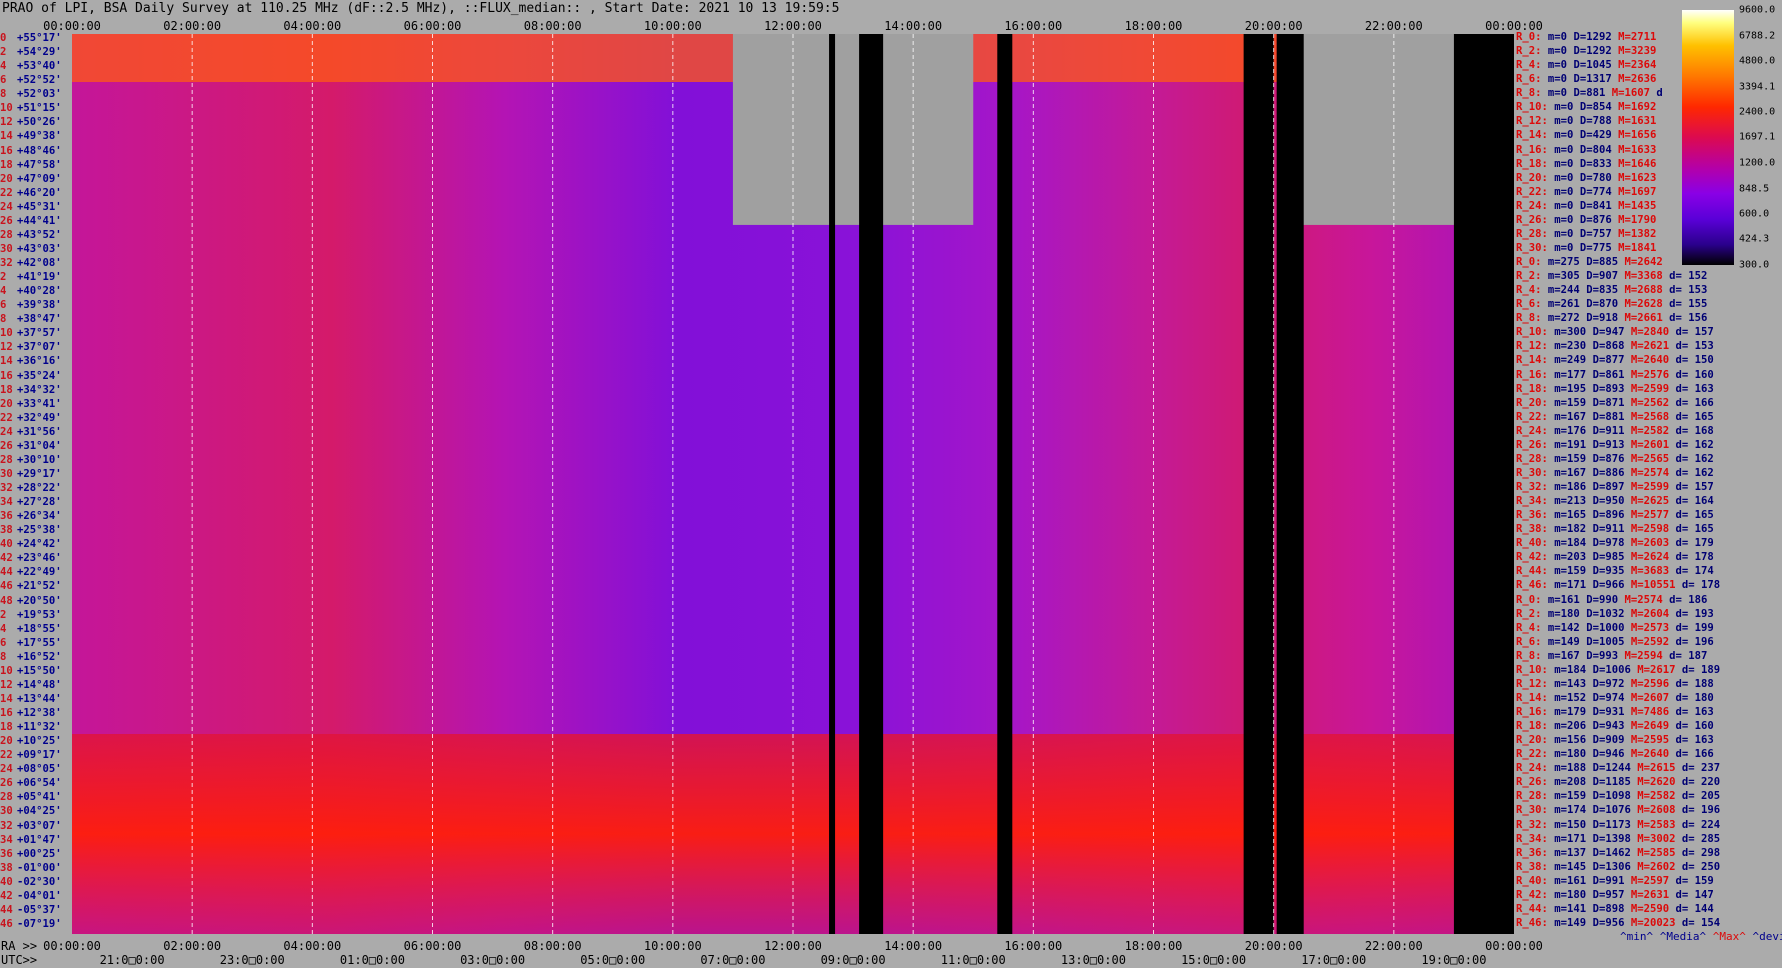 The width and height of the screenshot is (1782, 968). I want to click on declination-row-index: 24, so click(6, 769).